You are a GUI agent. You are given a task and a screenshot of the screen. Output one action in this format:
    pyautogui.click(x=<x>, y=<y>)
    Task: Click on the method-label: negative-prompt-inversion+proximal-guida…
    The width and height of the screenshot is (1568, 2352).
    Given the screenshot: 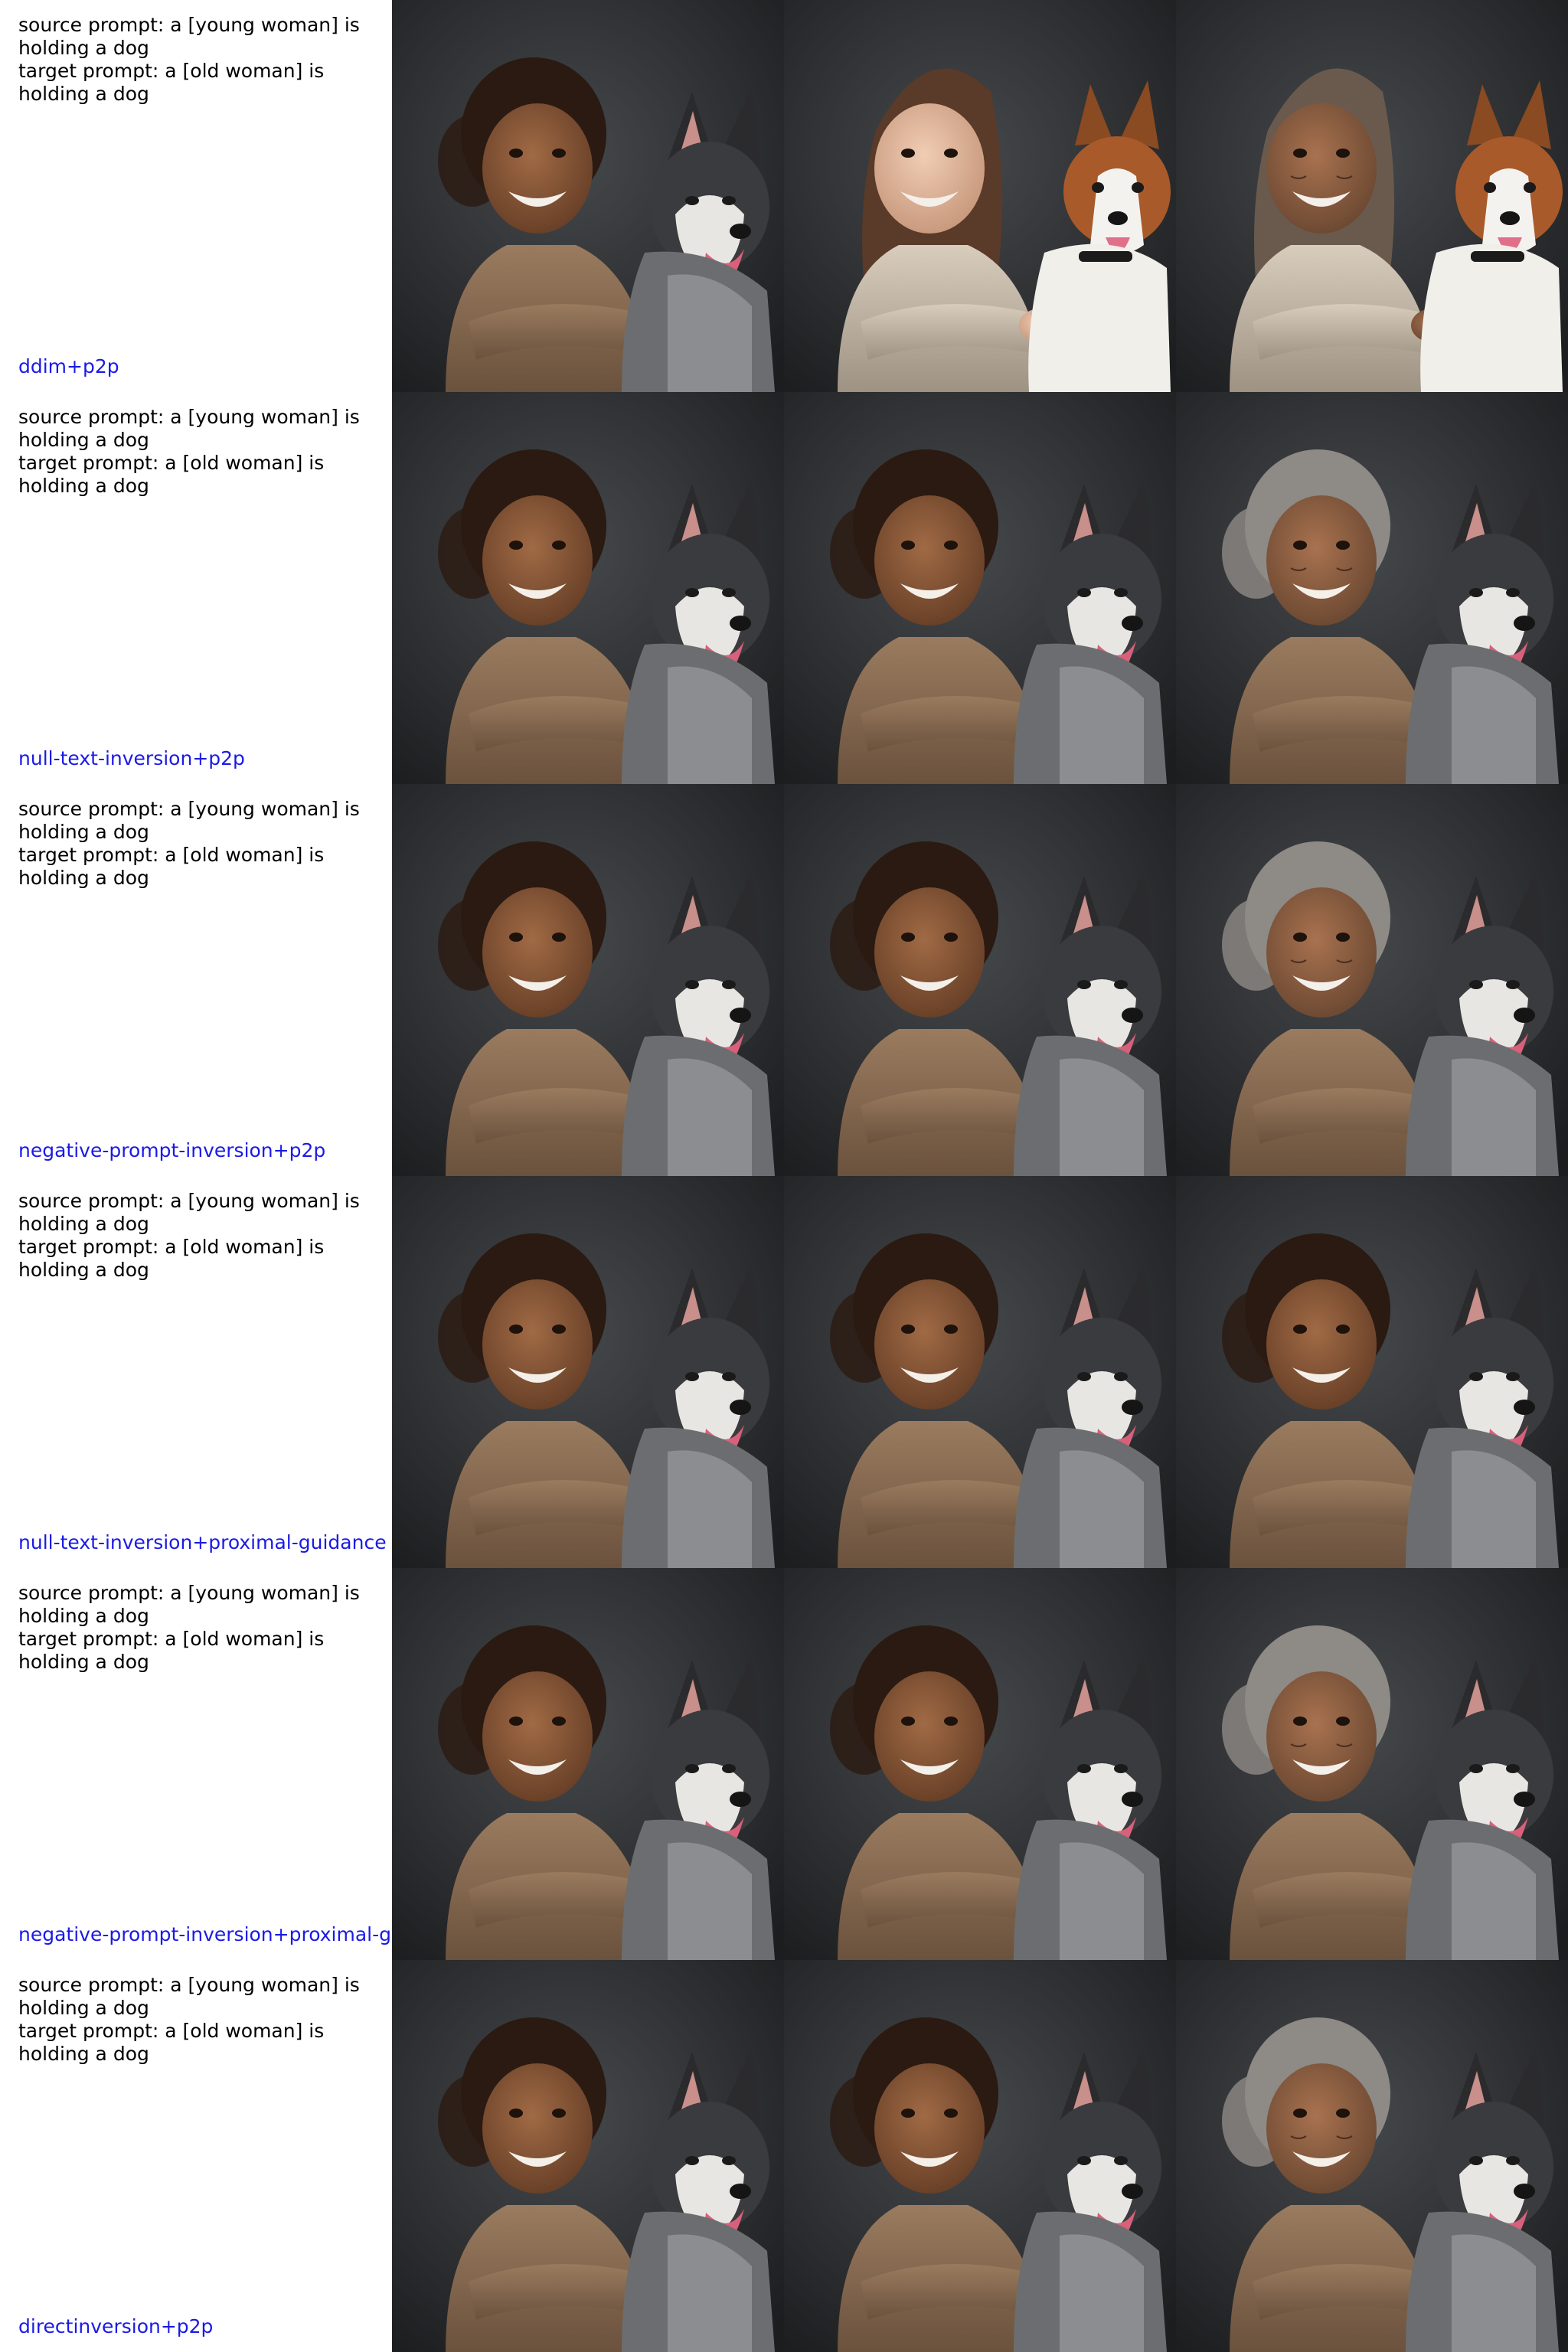 What is the action you would take?
    pyautogui.click(x=205, y=1934)
    